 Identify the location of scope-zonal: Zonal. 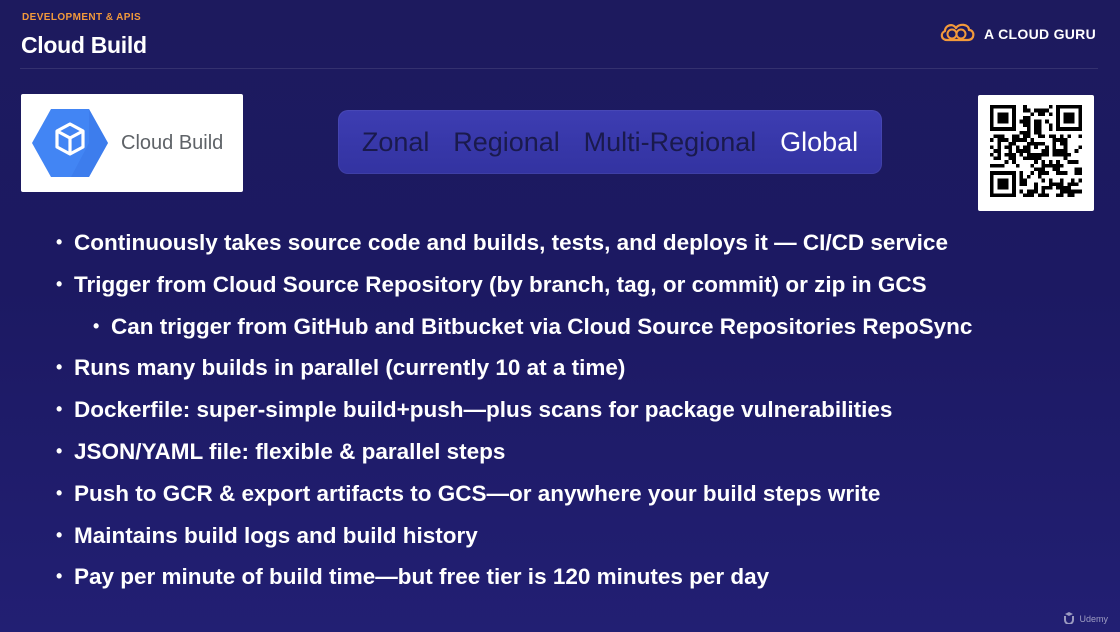
(395, 141).